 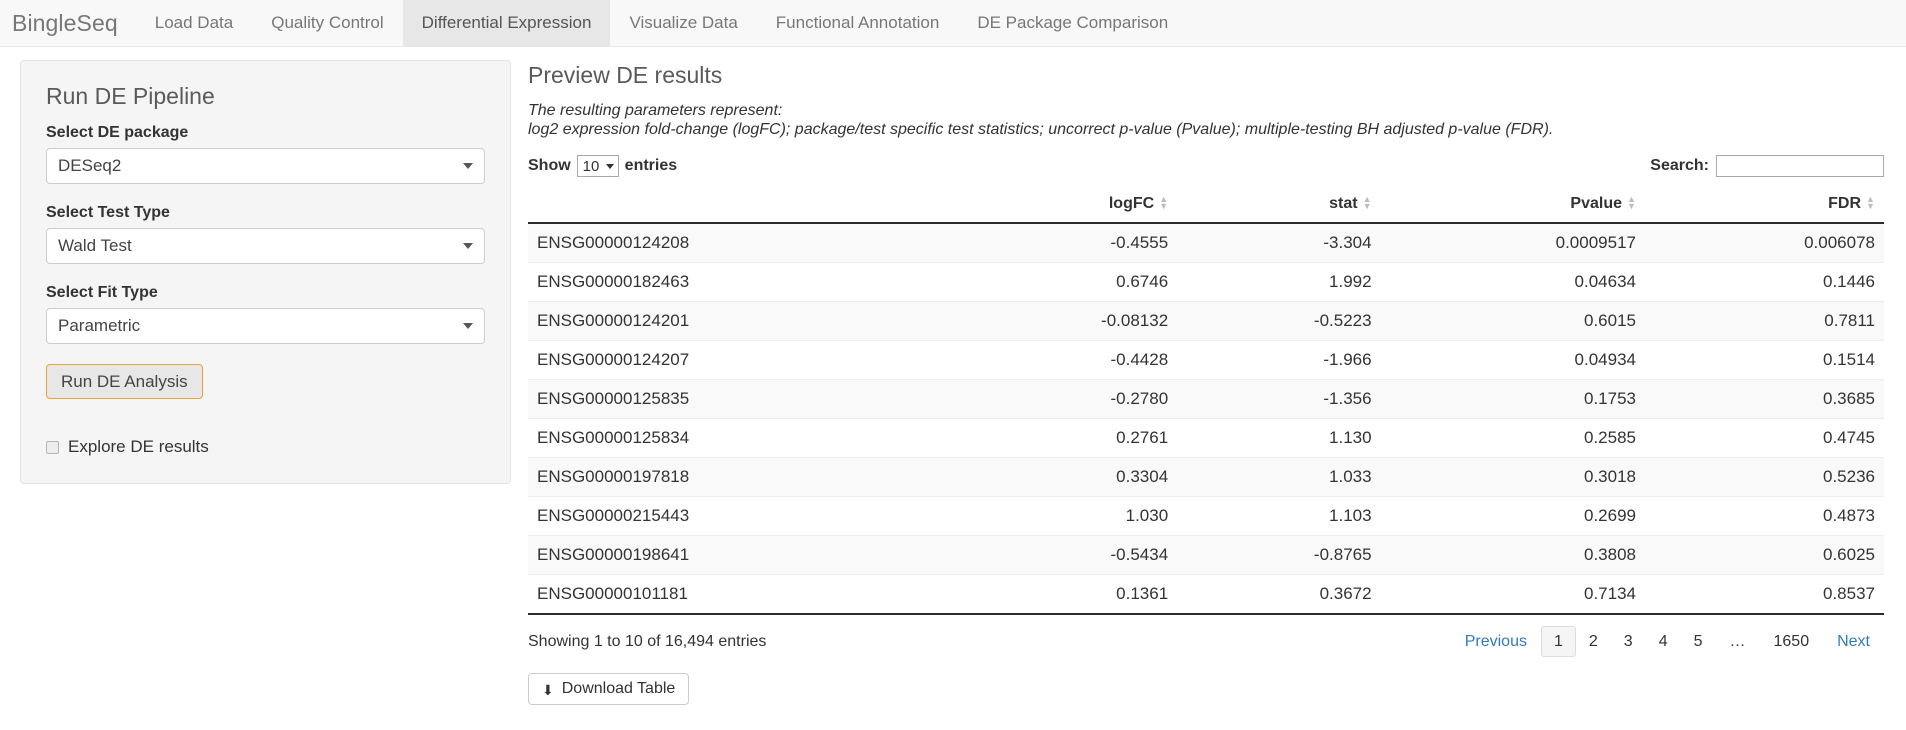 I want to click on pagination-previous: Previous, so click(x=1496, y=641).